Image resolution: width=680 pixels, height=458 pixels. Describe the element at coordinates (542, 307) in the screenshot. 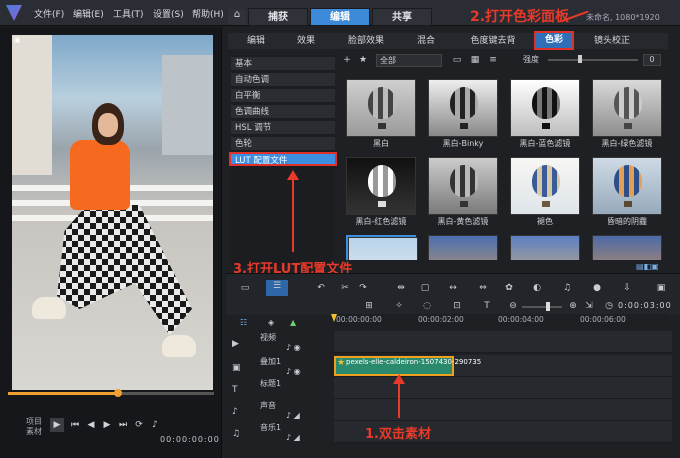

I see `zoom-slider` at that location.